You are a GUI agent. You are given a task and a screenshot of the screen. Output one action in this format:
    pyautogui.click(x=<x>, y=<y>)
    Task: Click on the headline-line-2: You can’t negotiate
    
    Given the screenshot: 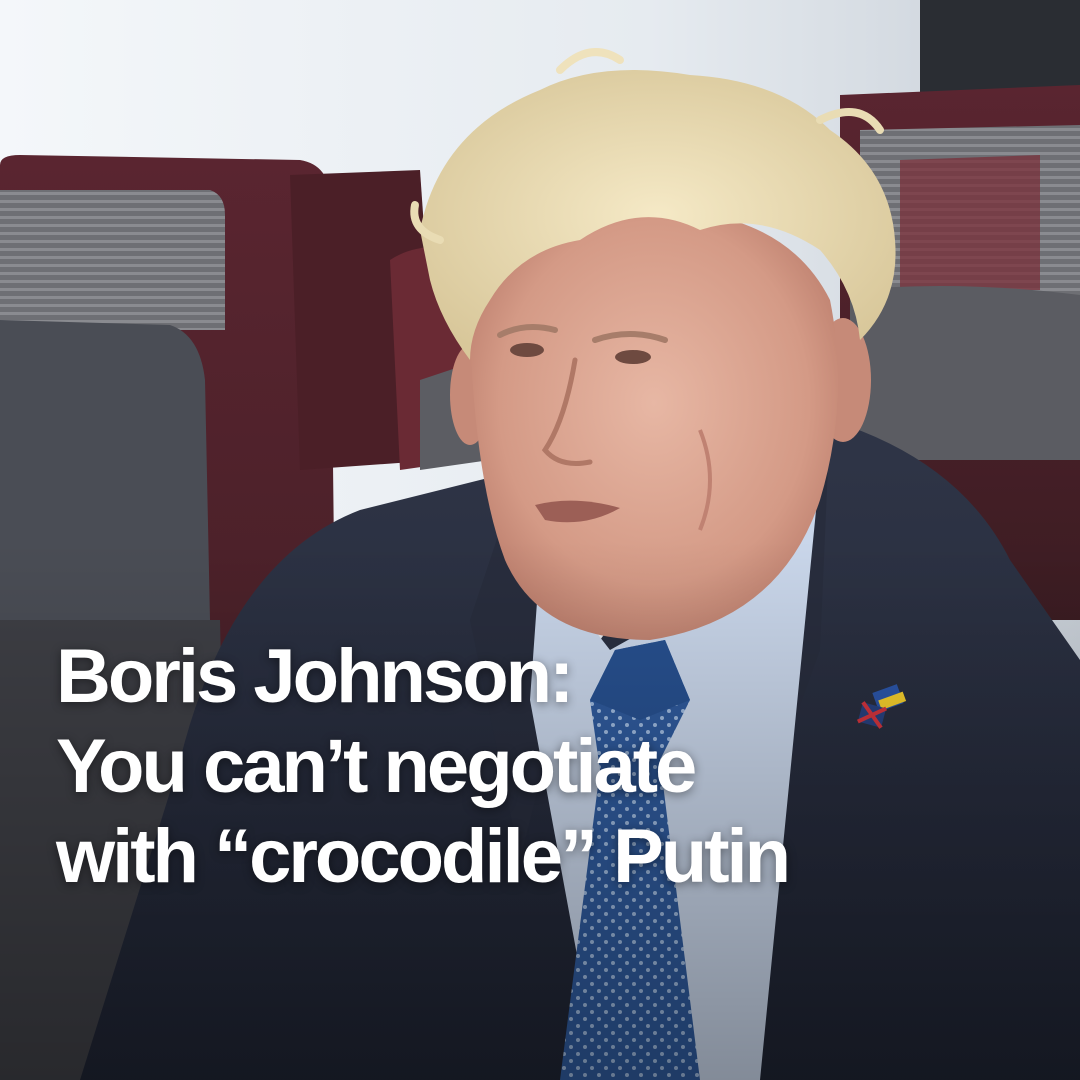 What is the action you would take?
    pyautogui.click(x=376, y=766)
    